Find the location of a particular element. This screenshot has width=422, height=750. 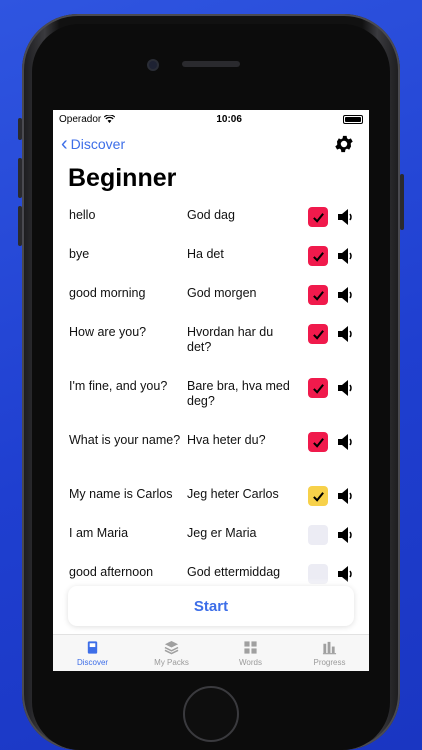

tab-label: My Packs is located at coordinates (171, 662).